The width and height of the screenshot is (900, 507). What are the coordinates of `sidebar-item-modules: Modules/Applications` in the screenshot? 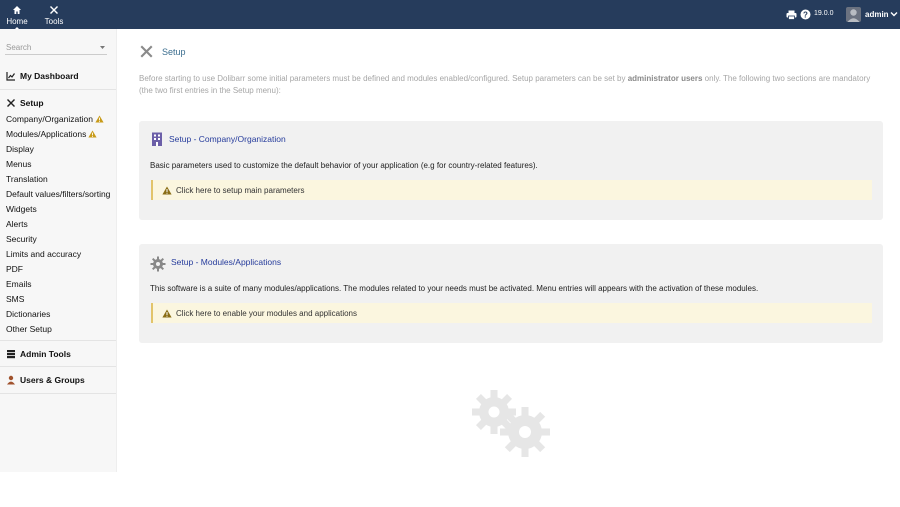 It's located at (51, 134).